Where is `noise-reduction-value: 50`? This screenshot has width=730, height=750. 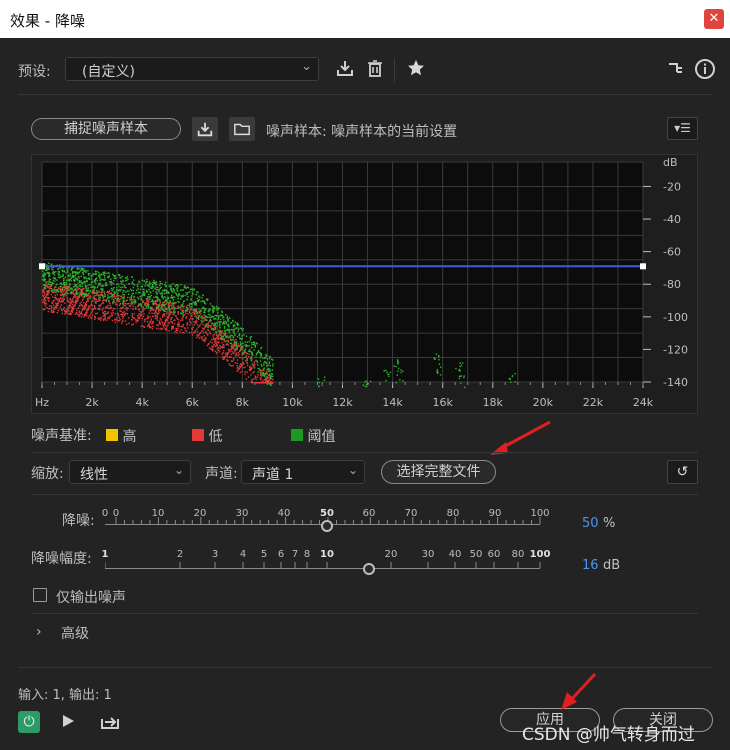 noise-reduction-value: 50 is located at coordinates (590, 523).